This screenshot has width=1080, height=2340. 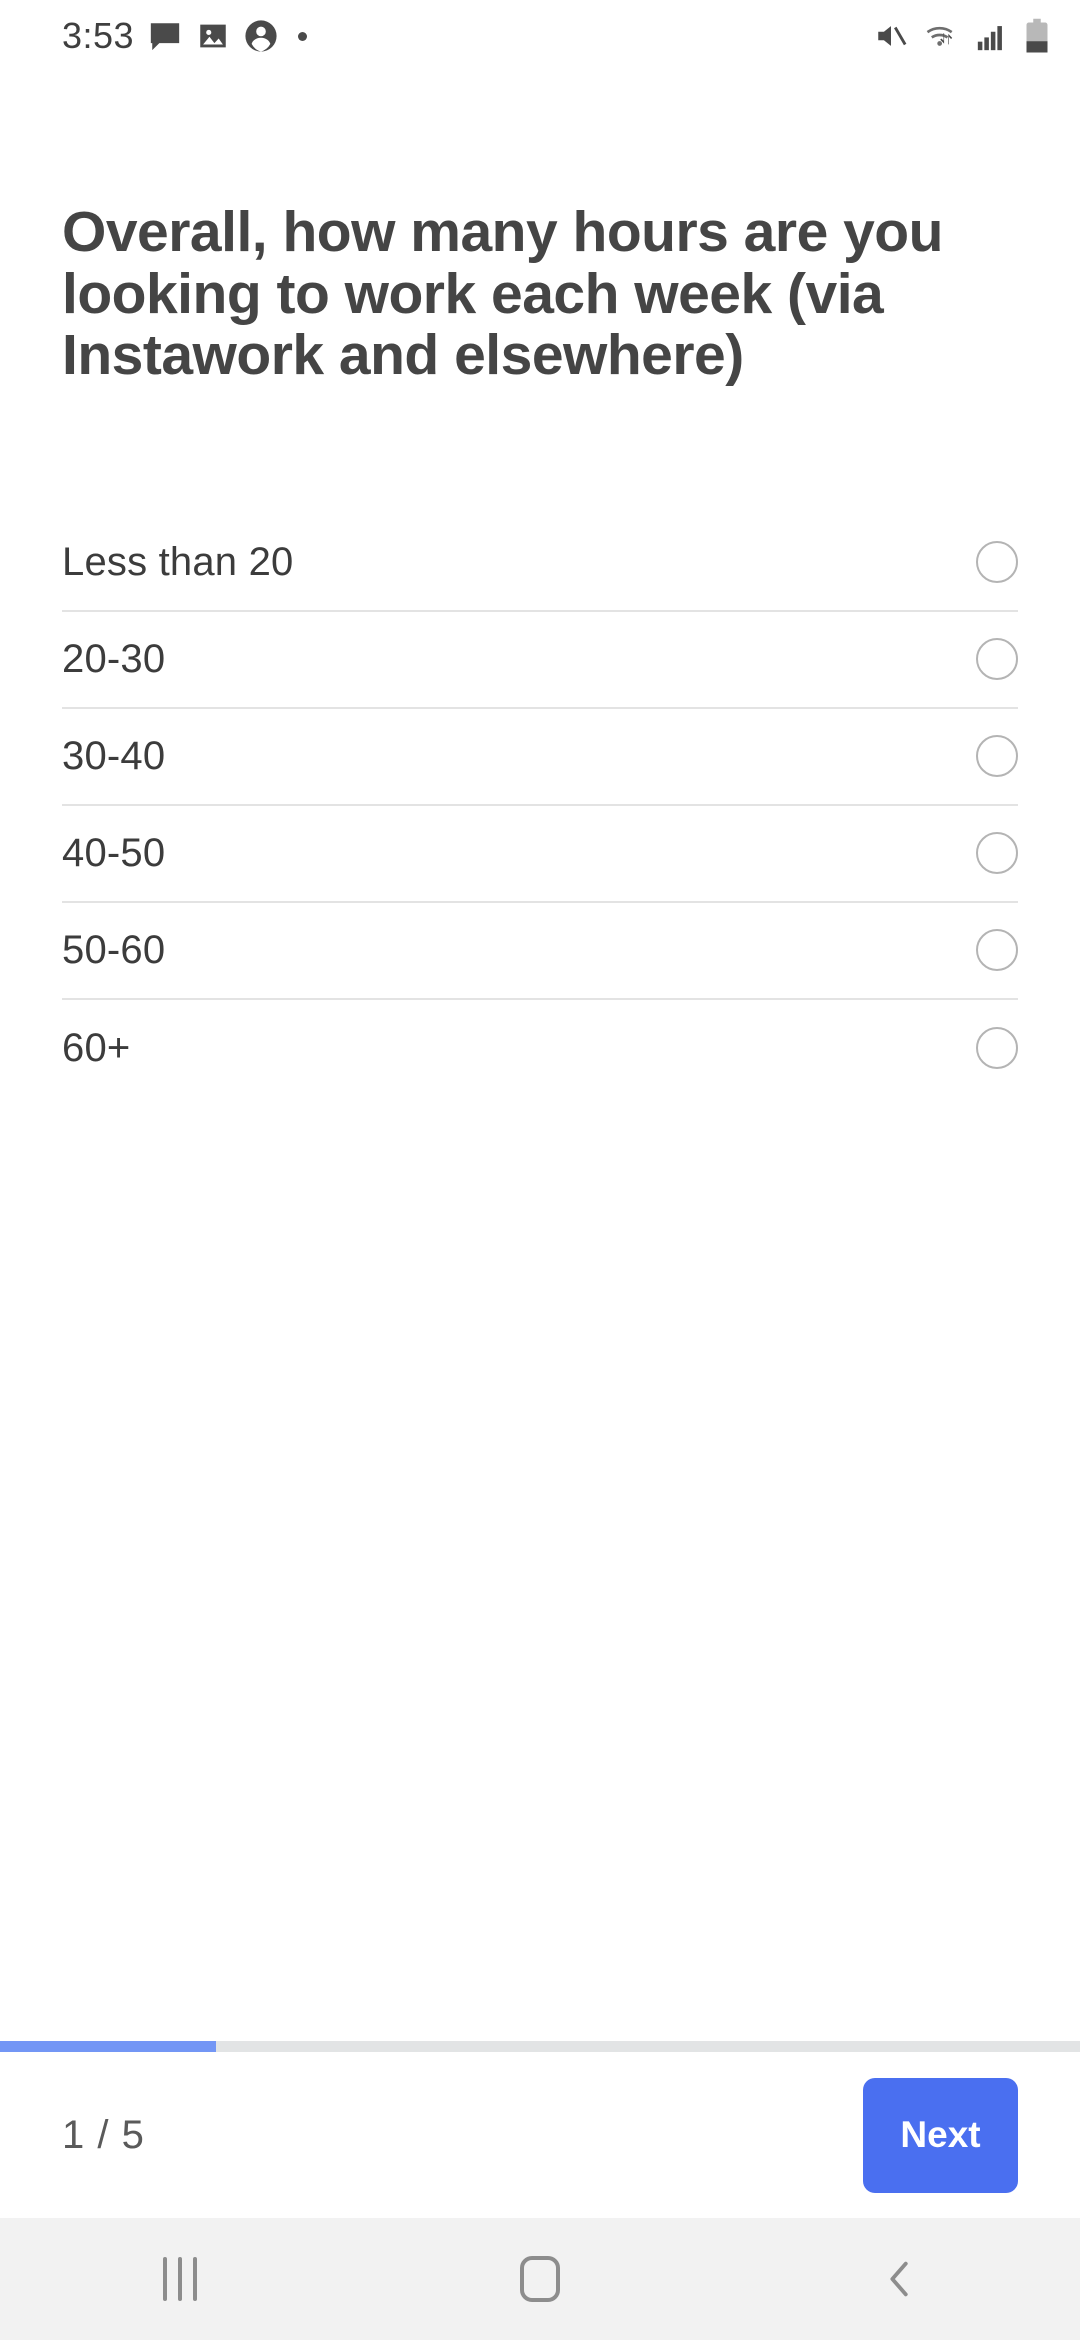 What do you see at coordinates (98, 35) in the screenshot?
I see `status-bar-clock: 3:53` at bounding box center [98, 35].